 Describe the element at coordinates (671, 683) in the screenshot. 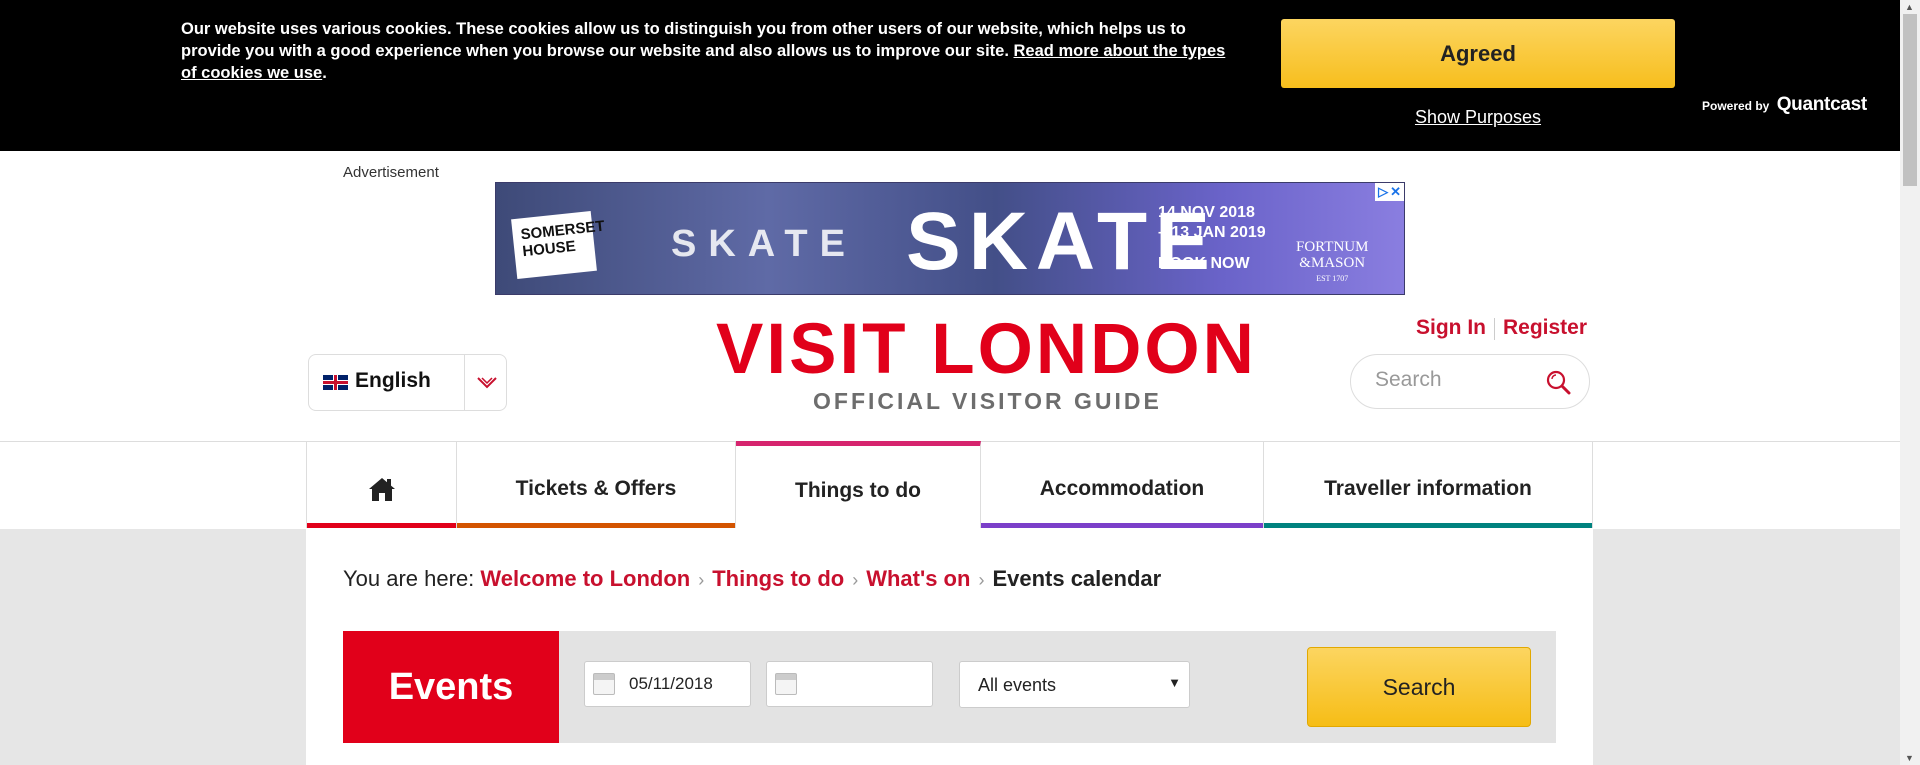

I see `date-from-value: 05/11/2018` at that location.